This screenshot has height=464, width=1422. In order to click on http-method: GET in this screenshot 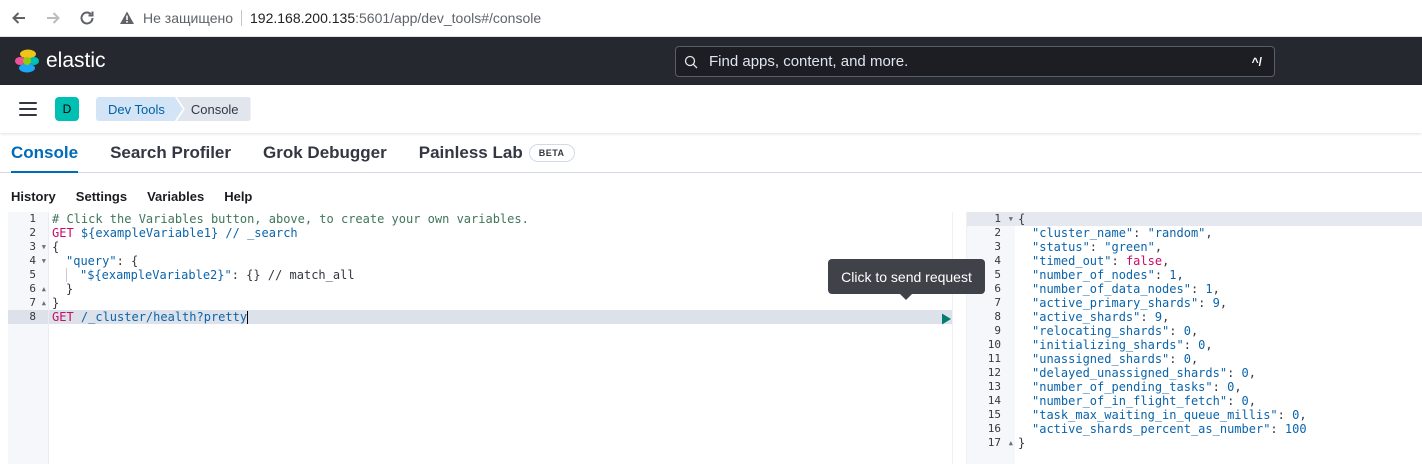, I will do `click(63, 233)`.